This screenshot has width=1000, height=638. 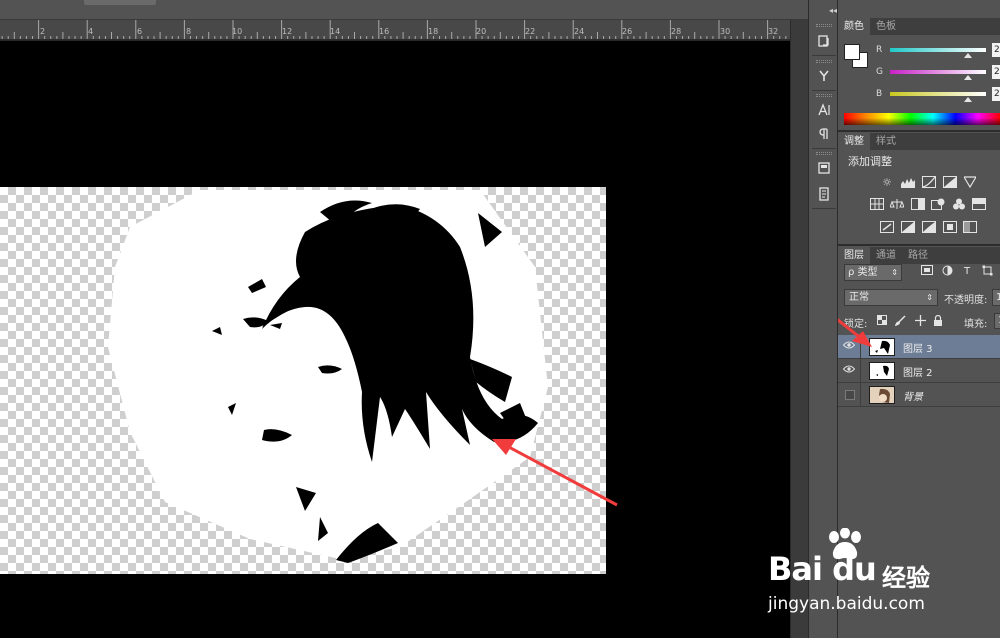 I want to click on ruler-label: 6, so click(x=140, y=31).